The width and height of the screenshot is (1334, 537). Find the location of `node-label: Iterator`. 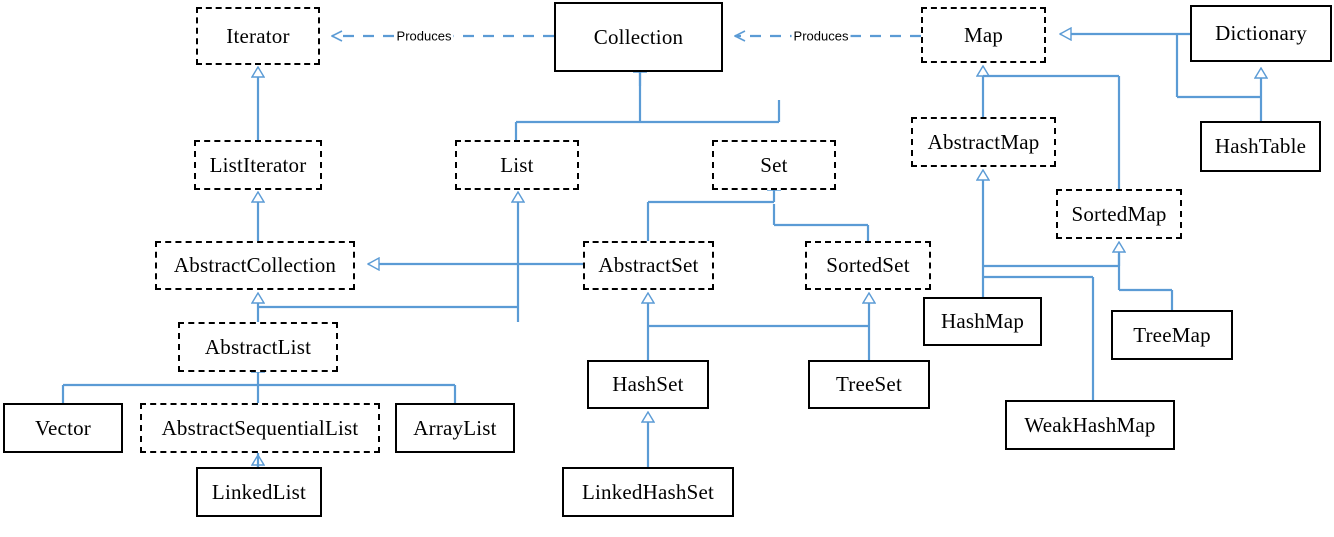

node-label: Iterator is located at coordinates (258, 35).